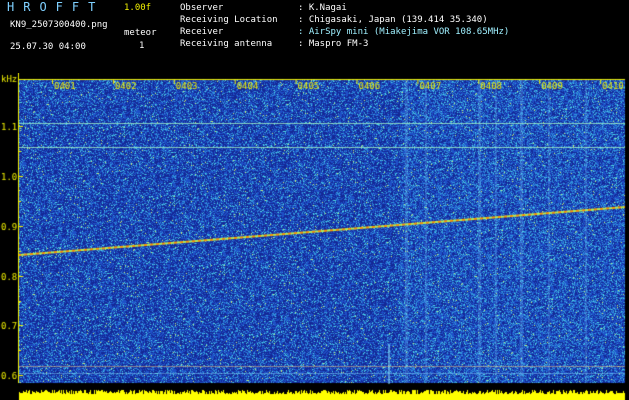 This screenshot has width=629, height=400. I want to click on observer-label: Observer, so click(202, 8).